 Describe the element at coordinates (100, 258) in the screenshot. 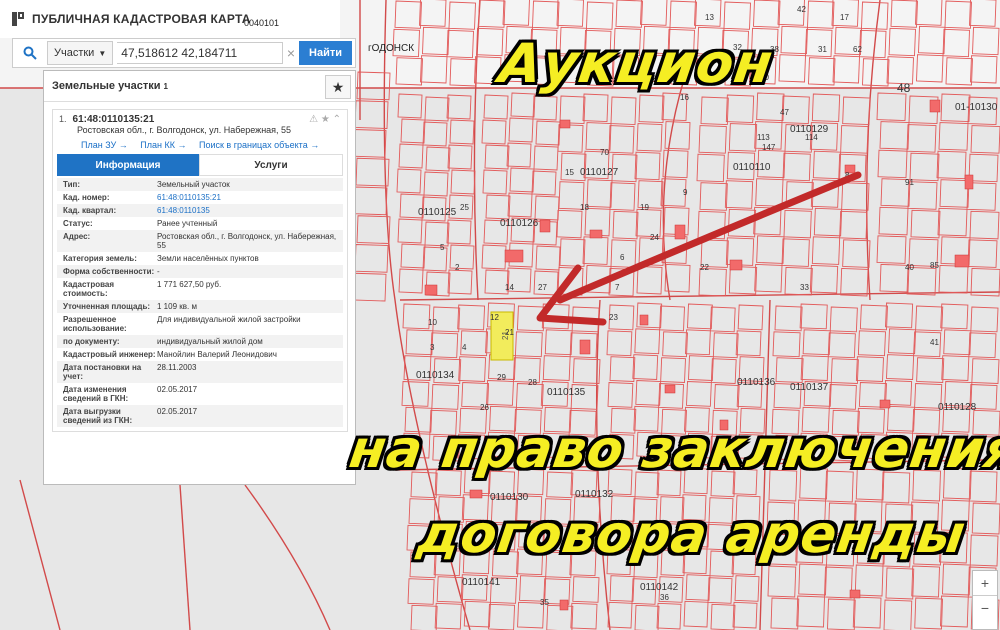

I see `info-key: Категория земель:` at that location.